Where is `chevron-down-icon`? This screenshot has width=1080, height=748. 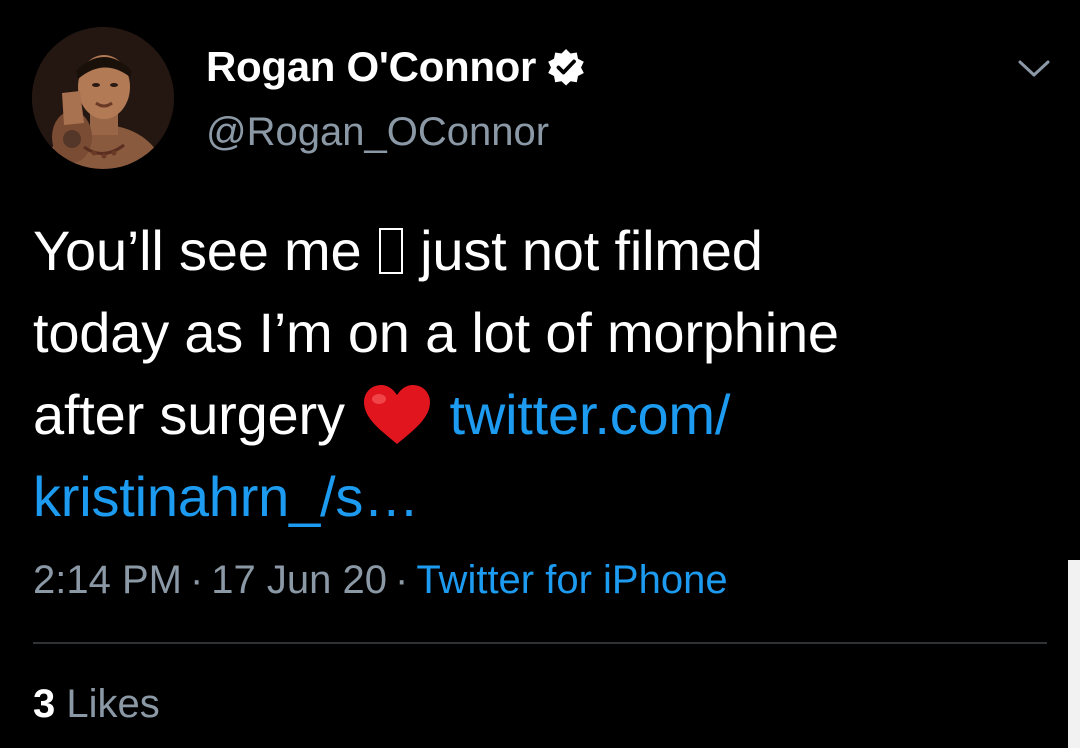 chevron-down-icon is located at coordinates (1034, 68).